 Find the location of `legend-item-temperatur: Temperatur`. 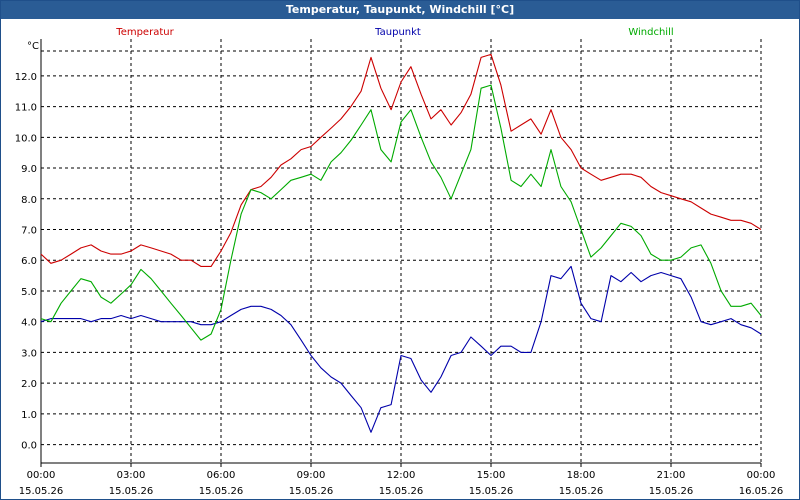

legend-item-temperatur: Temperatur is located at coordinates (144, 32).